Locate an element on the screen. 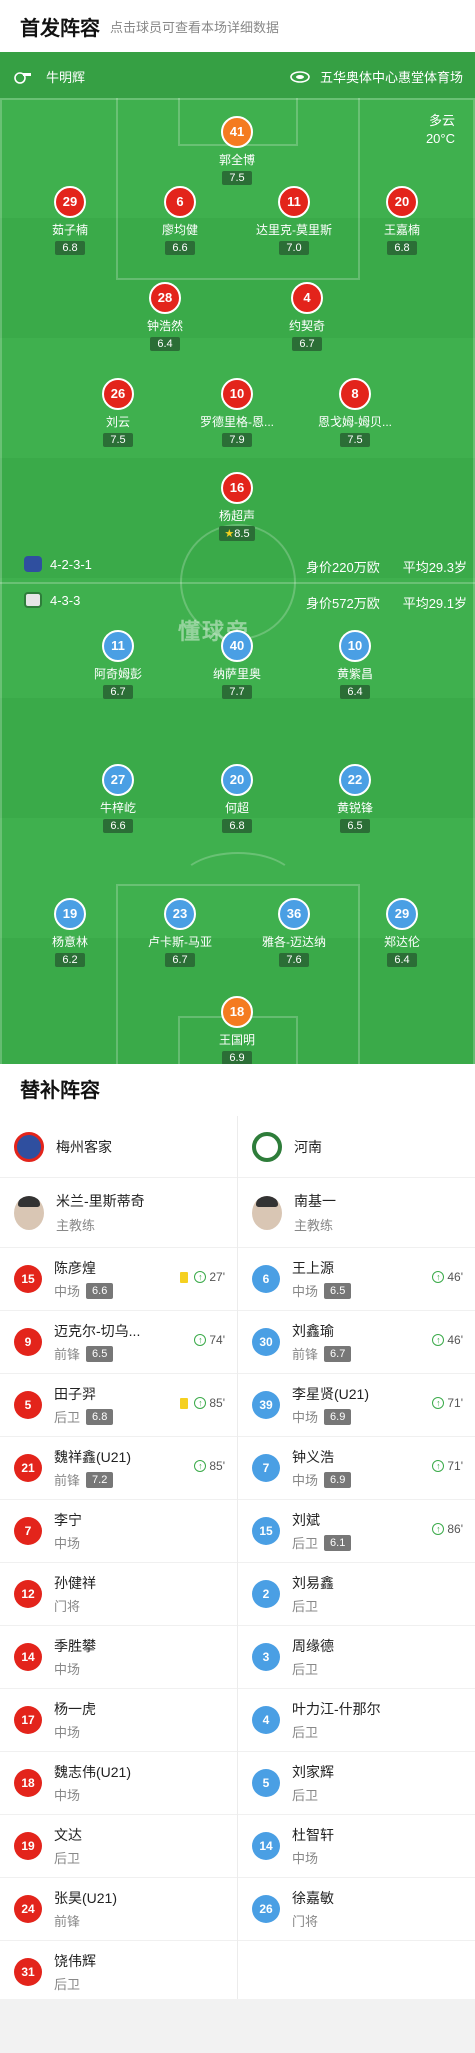 Image resolution: width=475 pixels, height=2053 pixels. player-number-badge: 26 is located at coordinates (118, 394).